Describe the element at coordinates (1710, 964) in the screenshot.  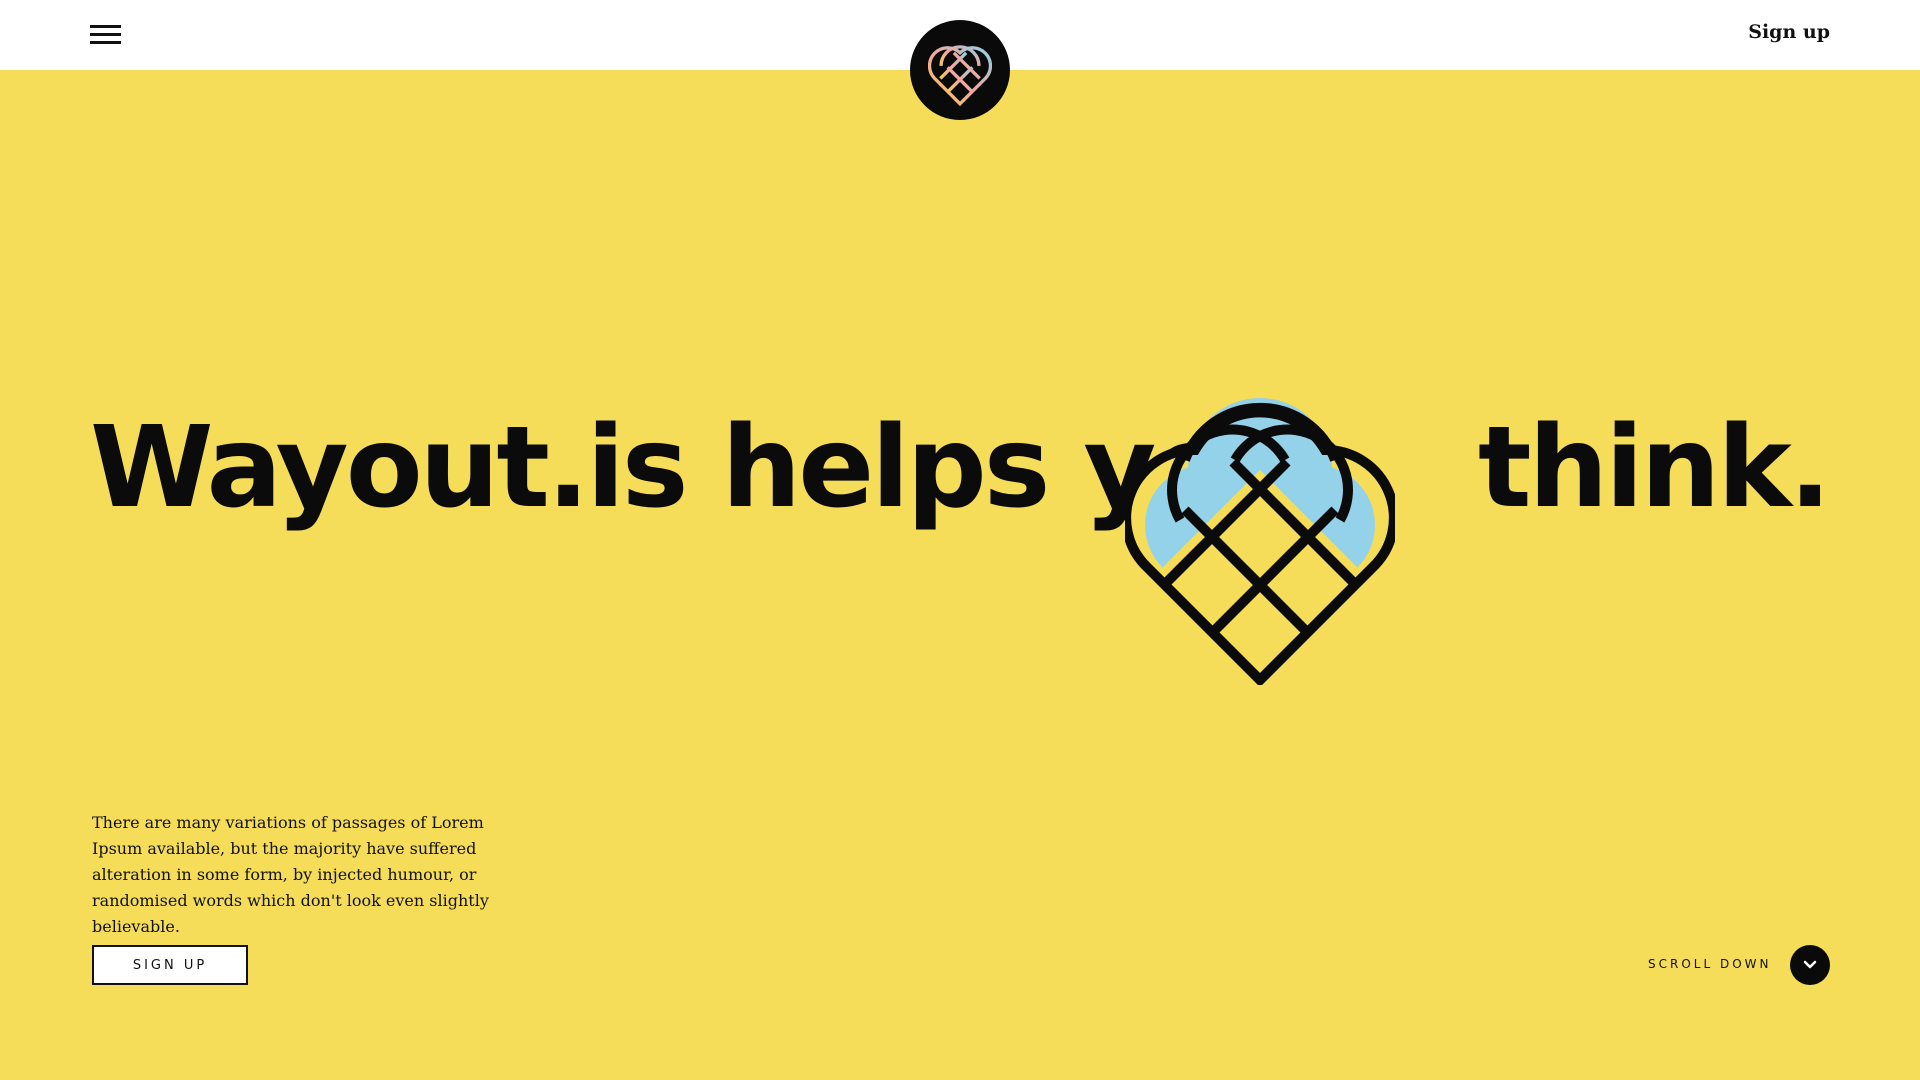
I see `scroll-down-label: SCROLL DOWN` at that location.